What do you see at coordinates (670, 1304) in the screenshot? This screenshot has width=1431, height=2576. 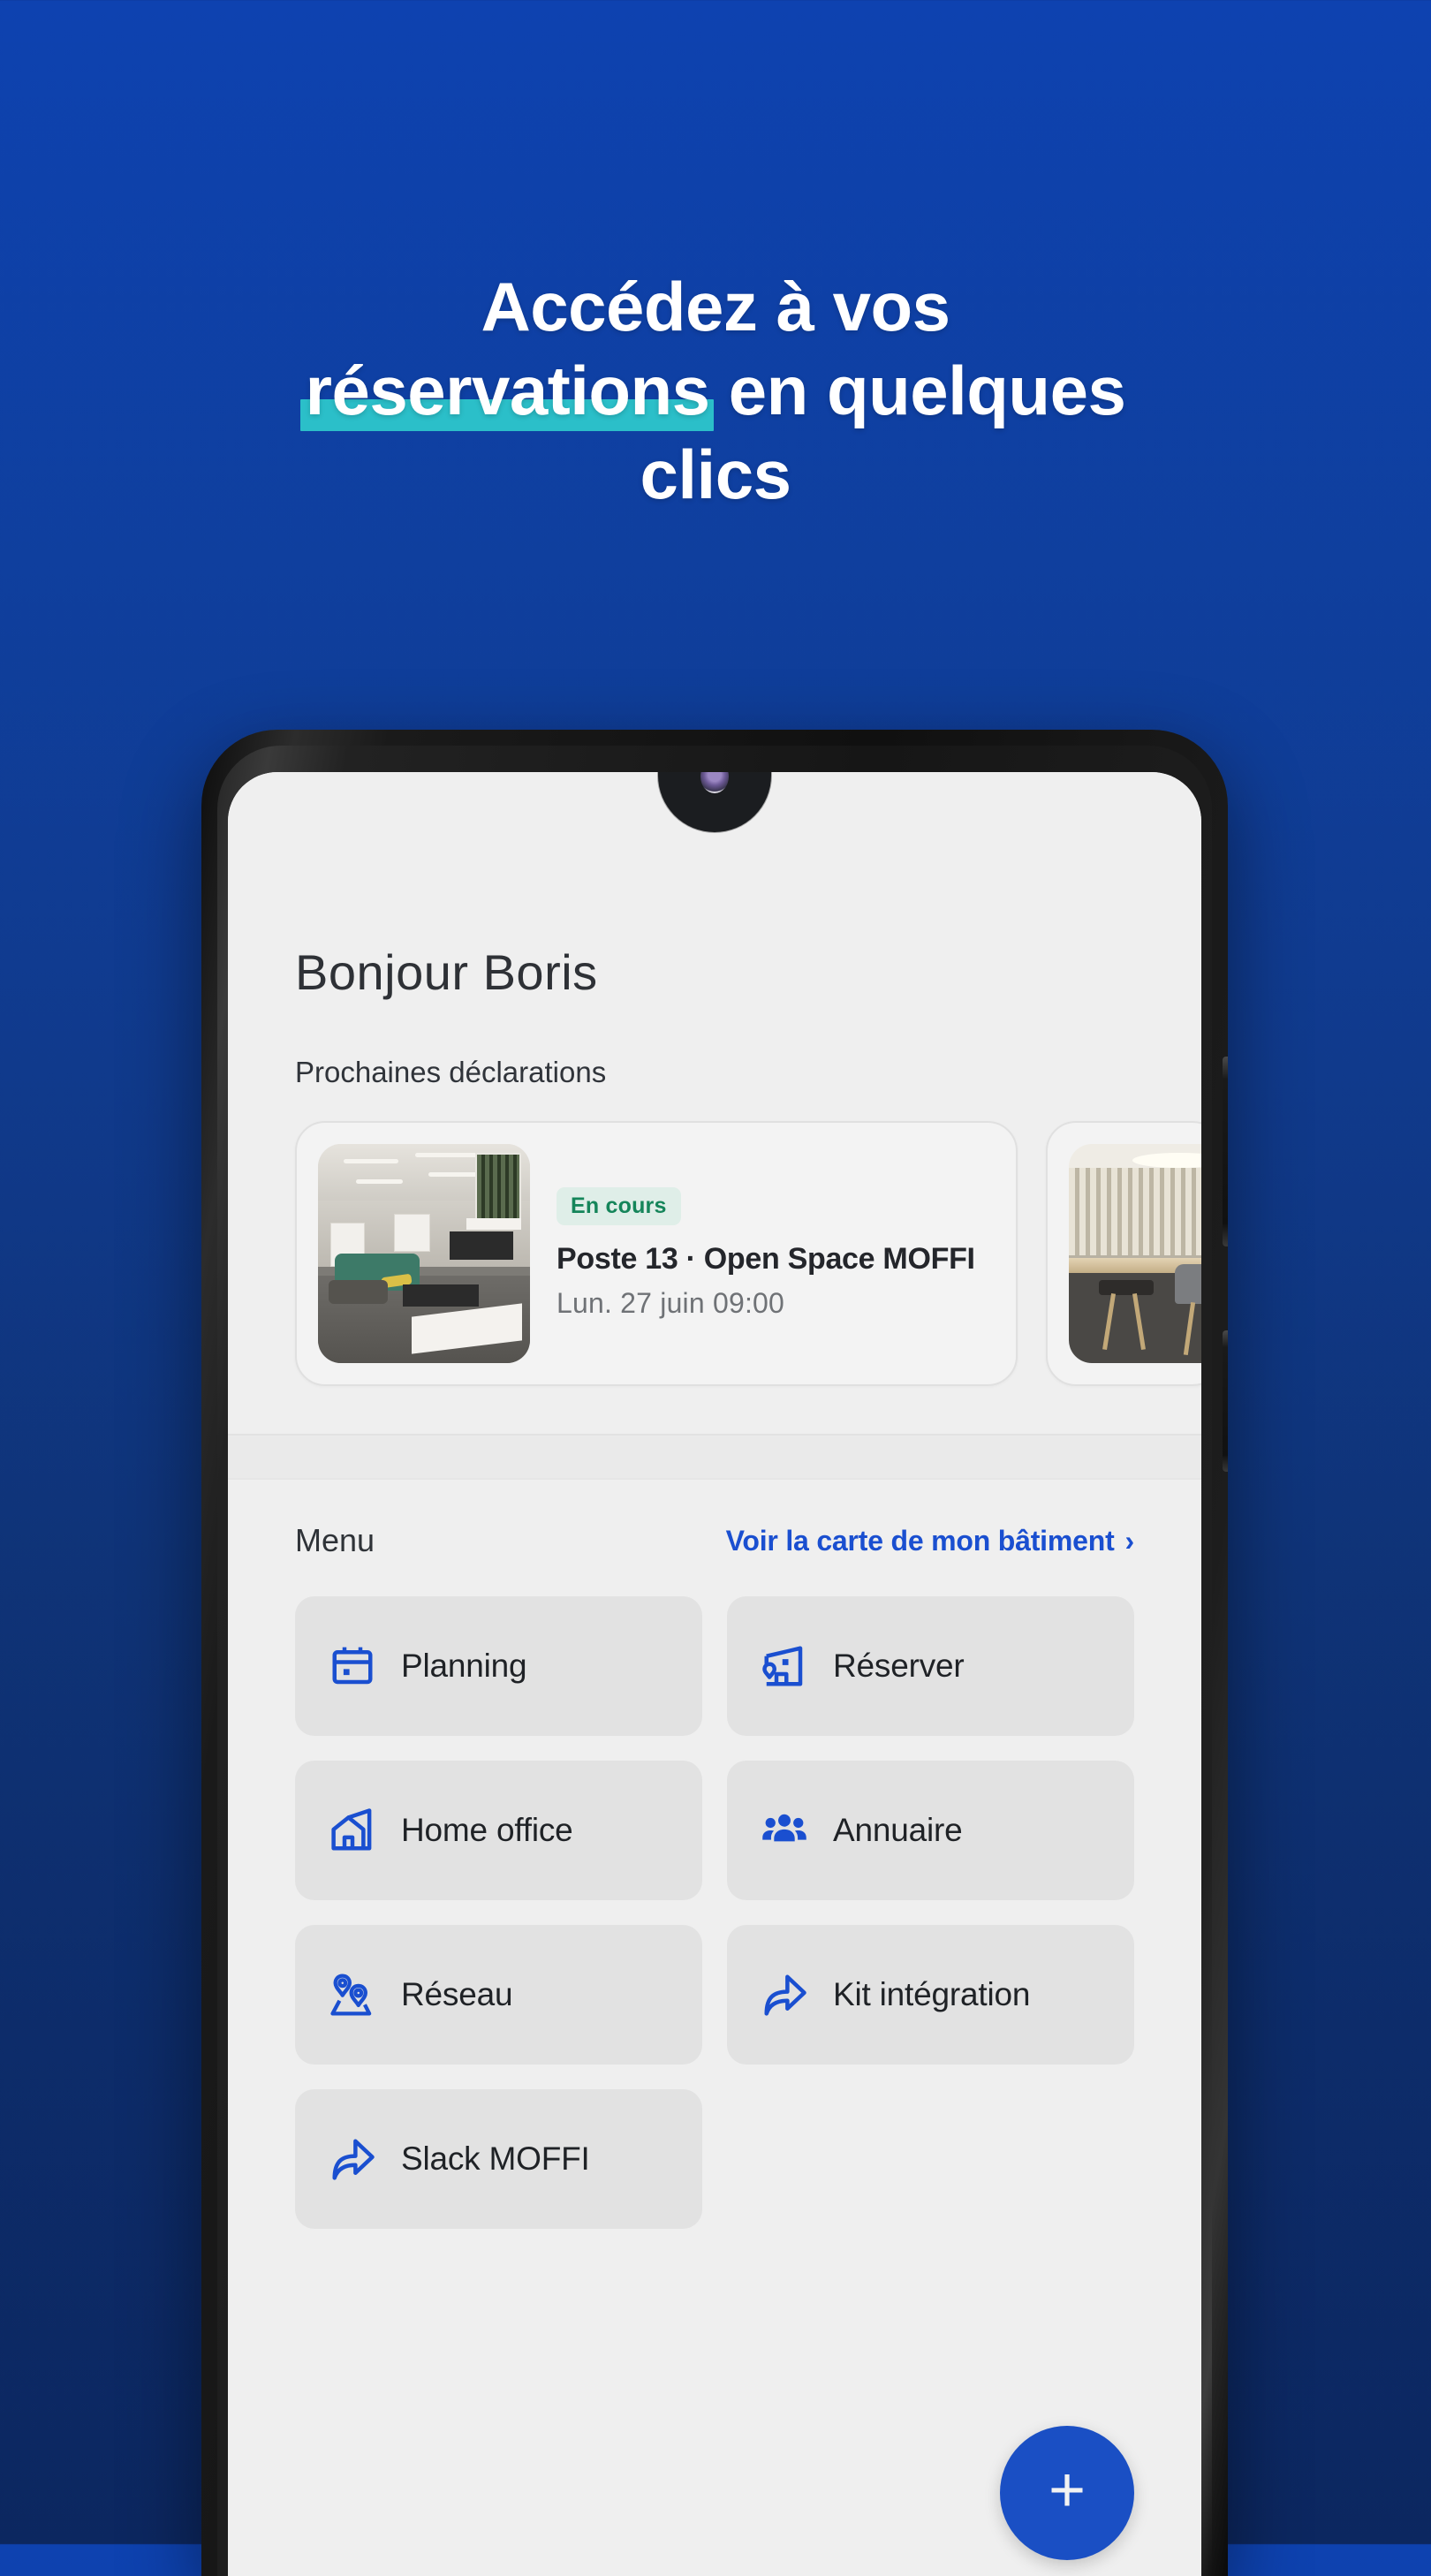 I see `booking-datetime: Lun. 27 juin 09:00` at bounding box center [670, 1304].